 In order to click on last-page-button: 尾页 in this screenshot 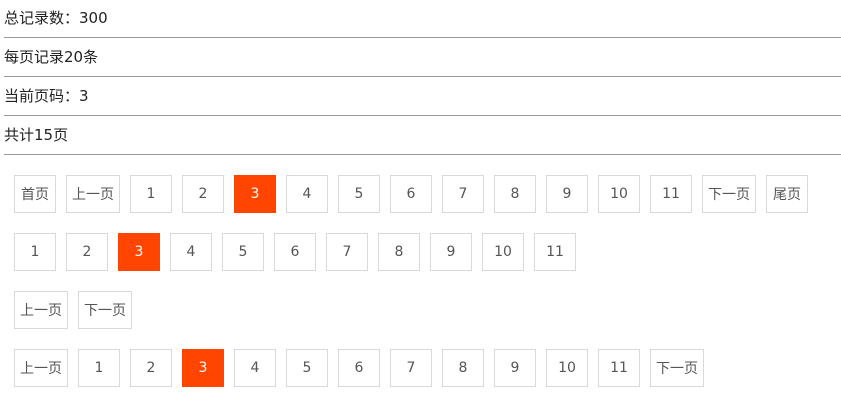, I will do `click(787, 194)`.